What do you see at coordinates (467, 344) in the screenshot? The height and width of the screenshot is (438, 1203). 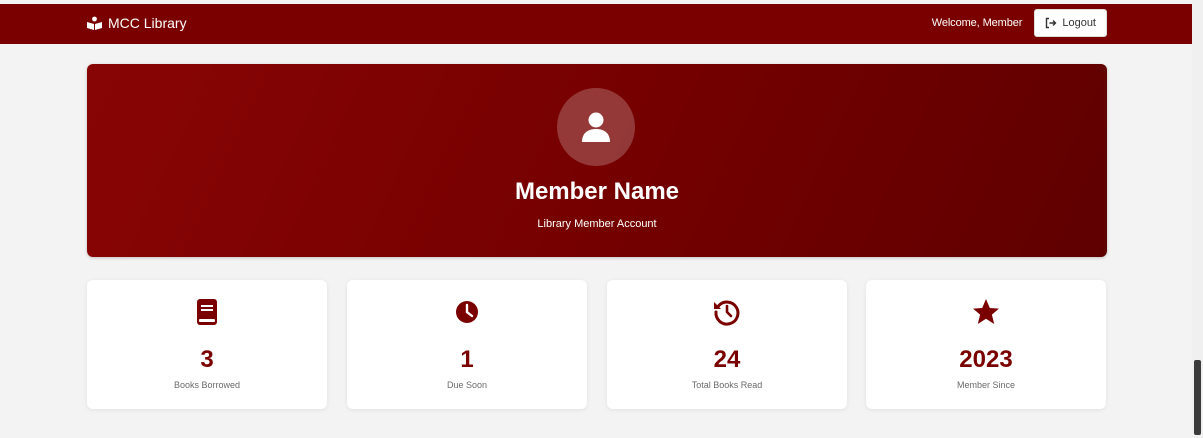 I see `stat-card-due-soon: 1 Due Soon` at bounding box center [467, 344].